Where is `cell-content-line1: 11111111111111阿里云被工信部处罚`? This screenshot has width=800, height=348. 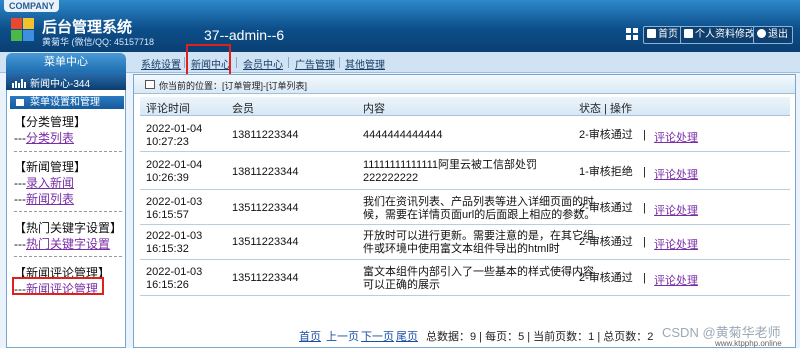 cell-content-line1: 11111111111111阿里云被工信部处罚 is located at coordinates (450, 165).